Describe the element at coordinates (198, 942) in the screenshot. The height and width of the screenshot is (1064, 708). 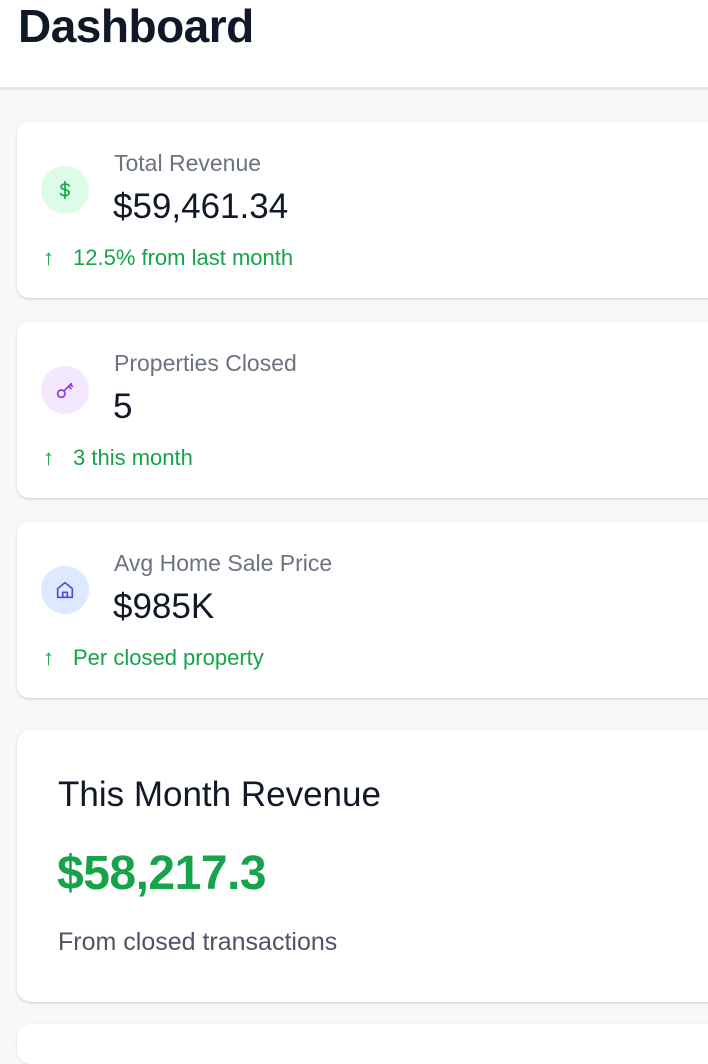
I see `revenue-subtitle: From closed transactions` at that location.